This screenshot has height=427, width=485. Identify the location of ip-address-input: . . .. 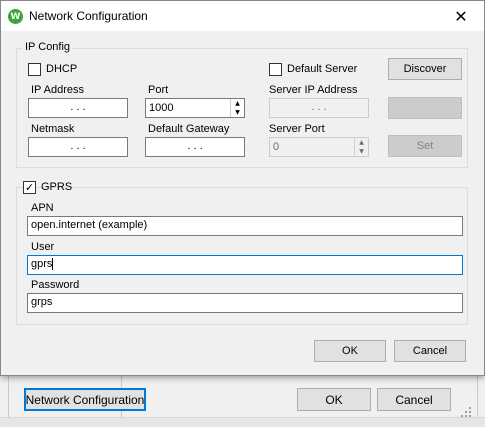
(78, 108).